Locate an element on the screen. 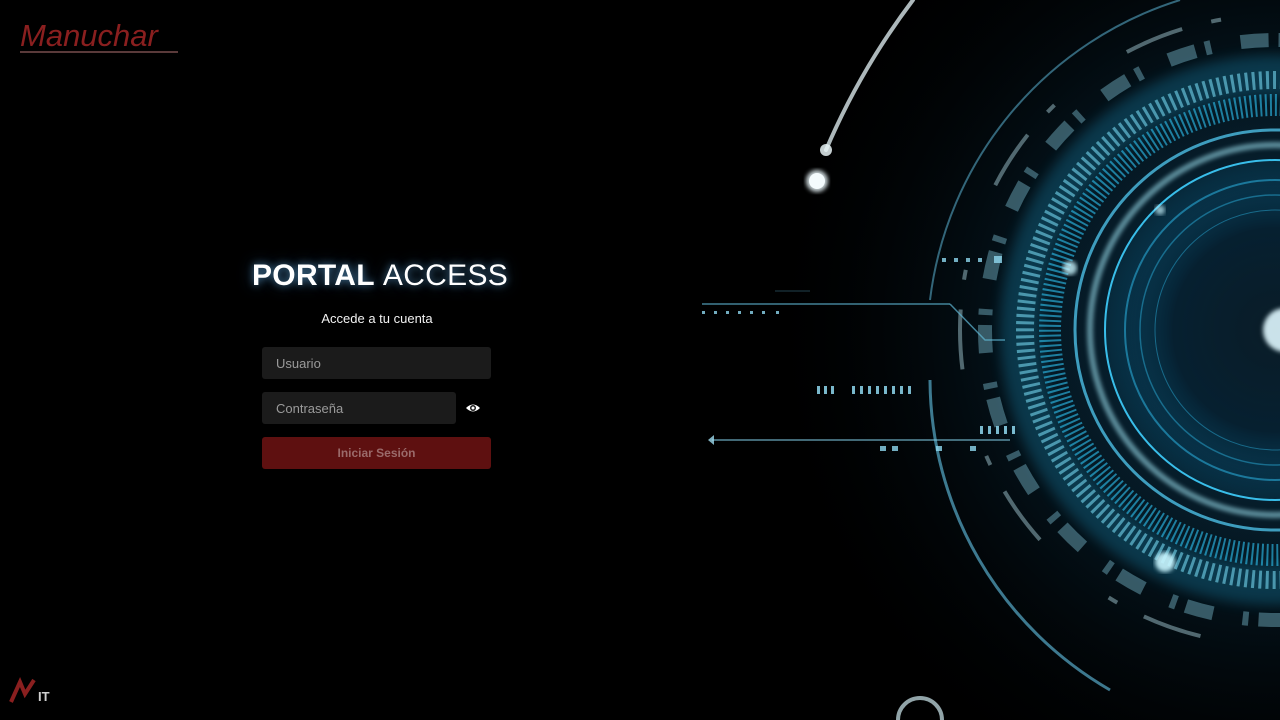 This screenshot has height=720, width=1280. subtitle-wrap: Accede a tu cuenta is located at coordinates (377, 311).